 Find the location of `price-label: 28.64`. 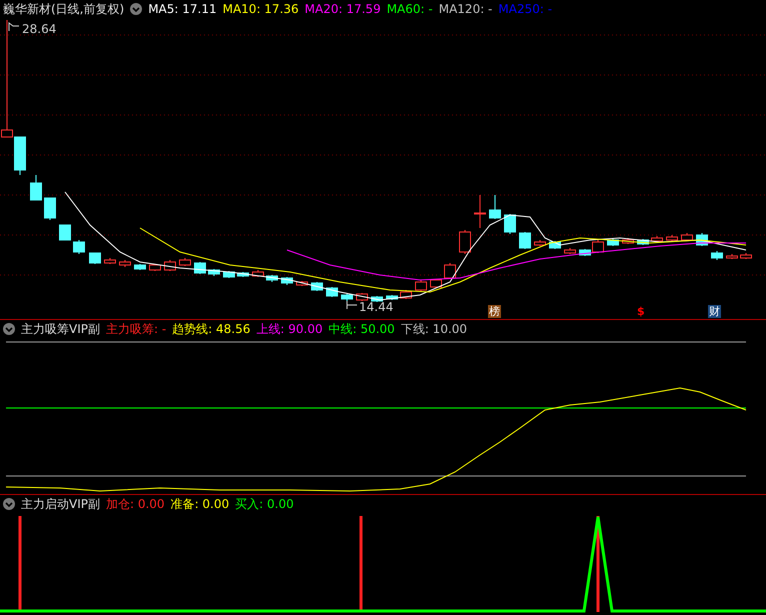

price-label: 28.64 is located at coordinates (39, 29).